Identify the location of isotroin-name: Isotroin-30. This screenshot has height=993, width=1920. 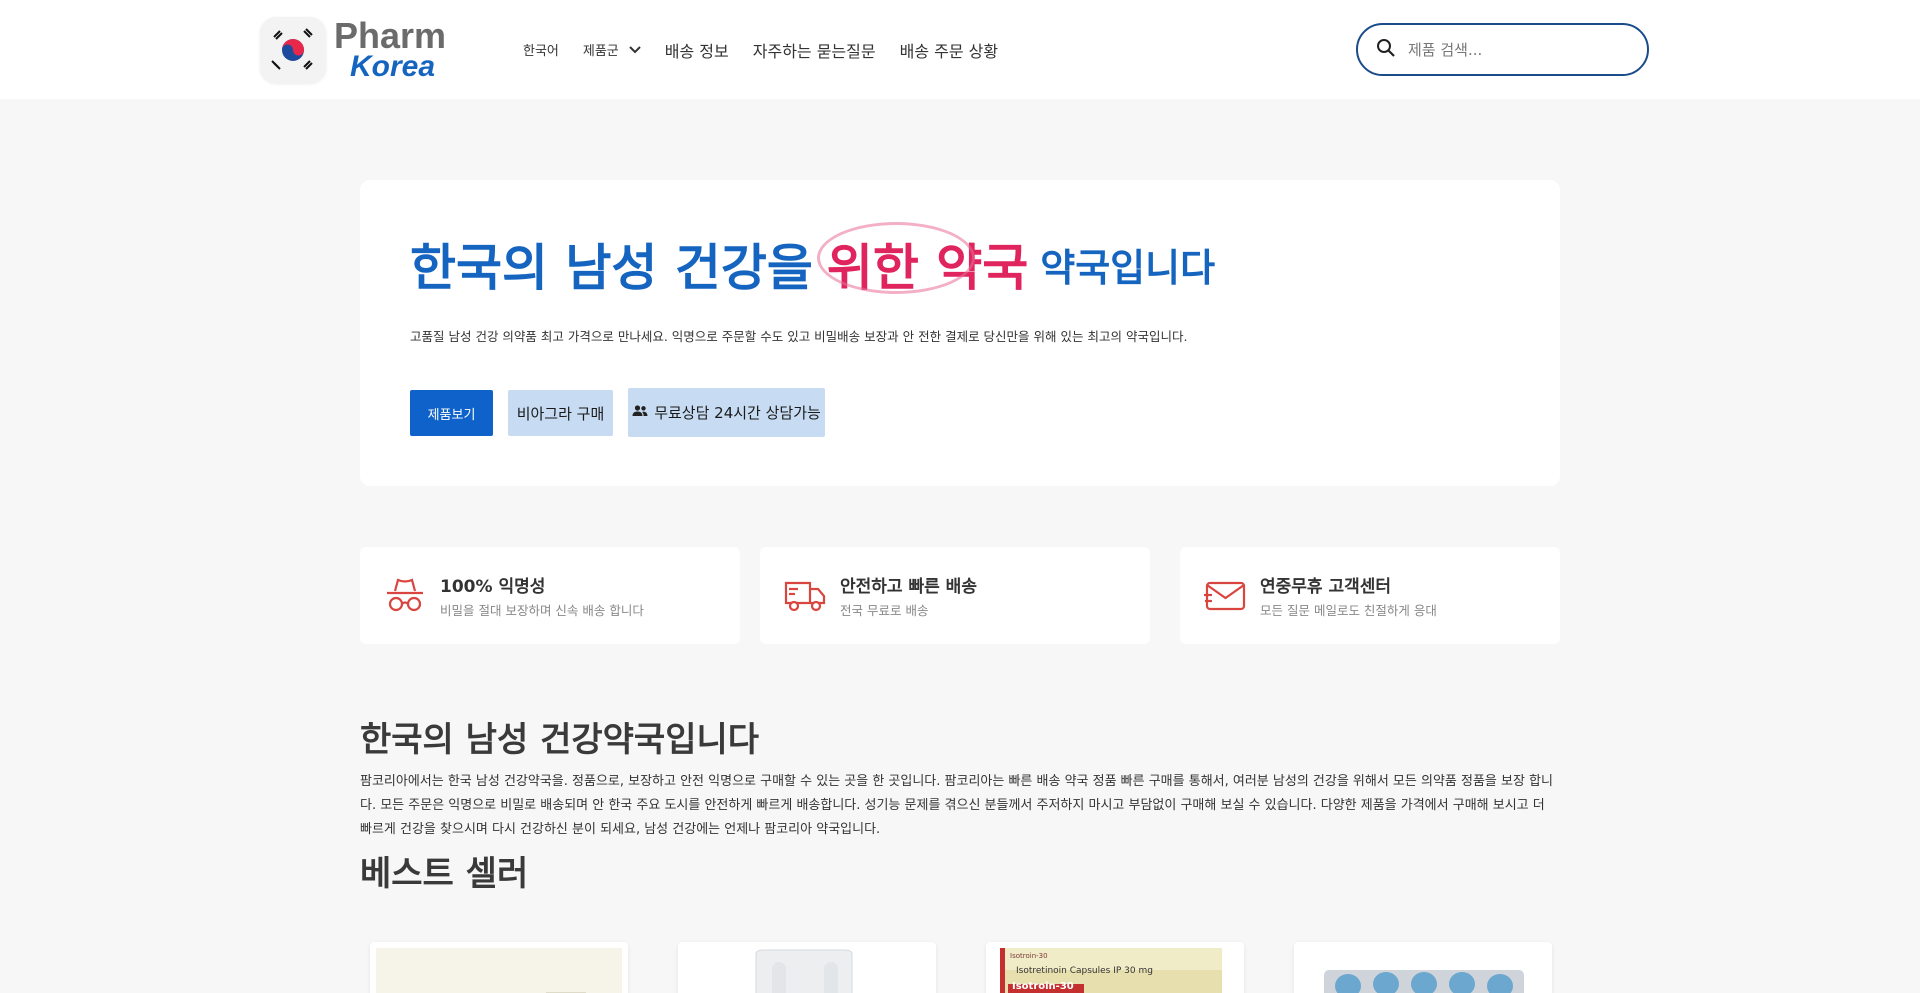
(1043, 986).